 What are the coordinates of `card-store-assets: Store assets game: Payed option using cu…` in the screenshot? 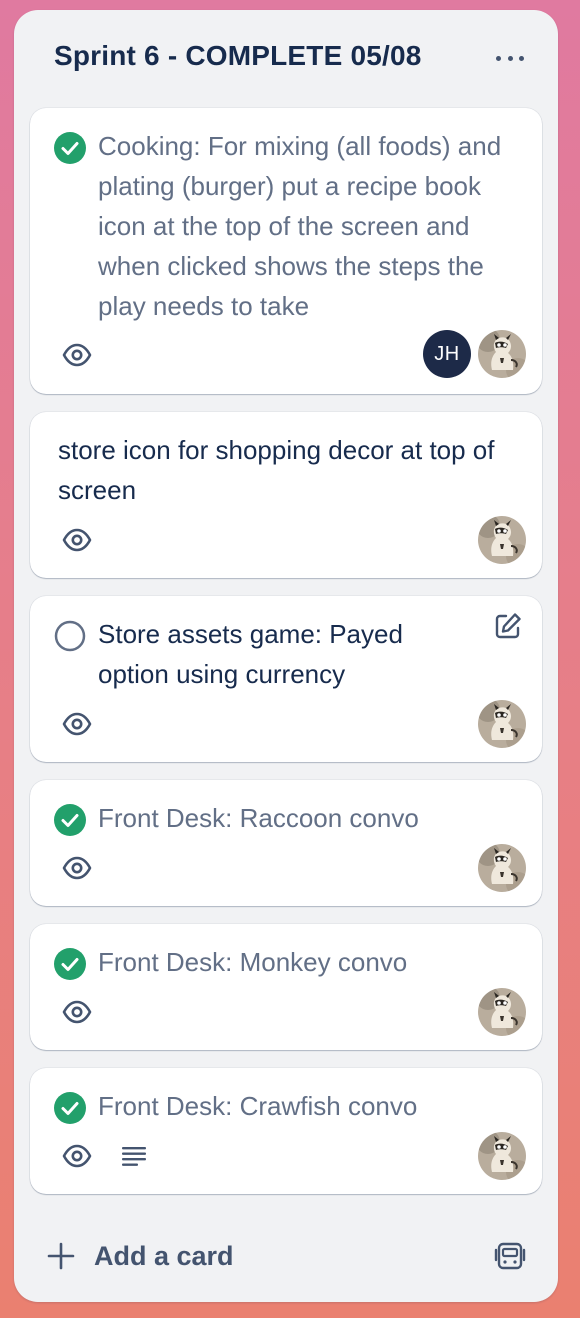 It's located at (286, 679).